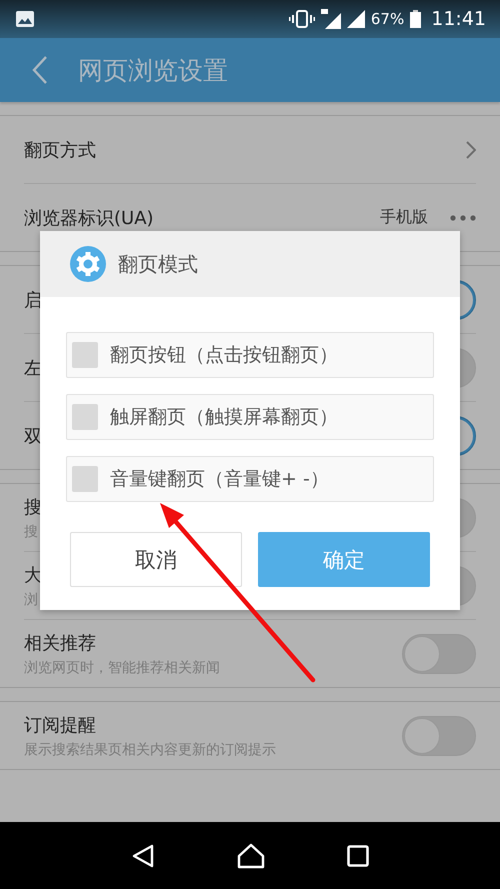 Image resolution: width=500 pixels, height=889 pixels. What do you see at coordinates (33, 507) in the screenshot?
I see `setting-title: 搜` at bounding box center [33, 507].